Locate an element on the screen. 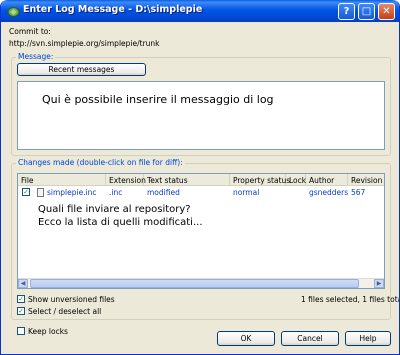  close-button: ✕ is located at coordinates (386, 11).